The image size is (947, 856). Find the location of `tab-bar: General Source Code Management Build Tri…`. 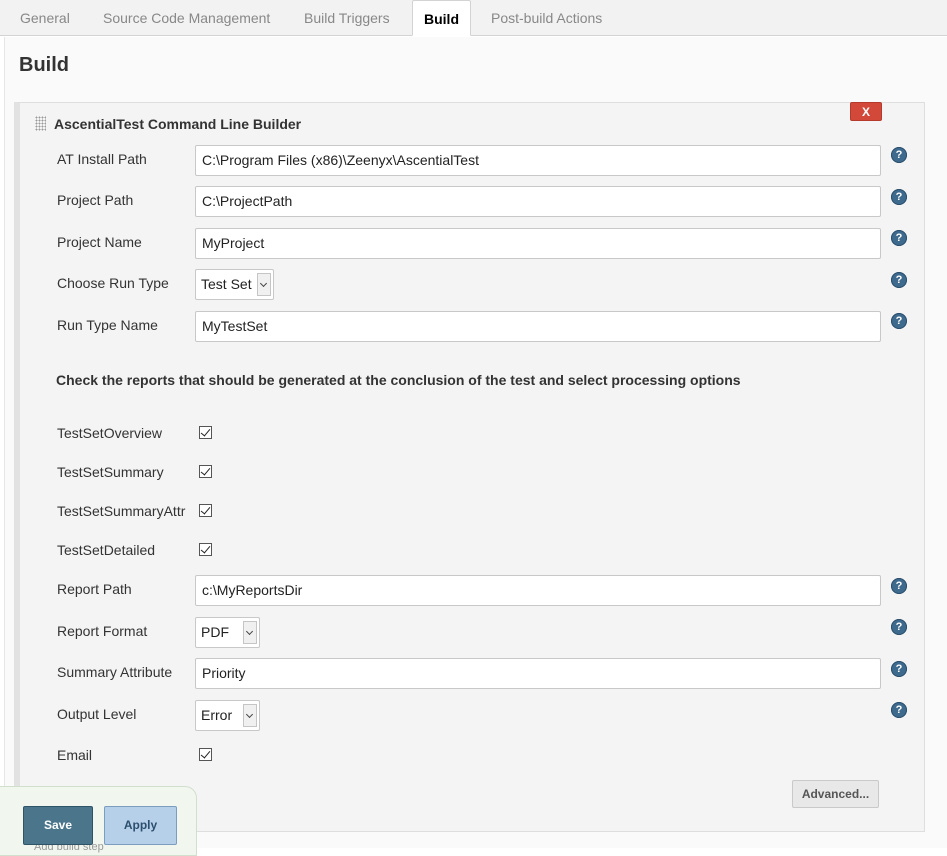

tab-bar: General Source Code Management Build Tri… is located at coordinates (473, 18).